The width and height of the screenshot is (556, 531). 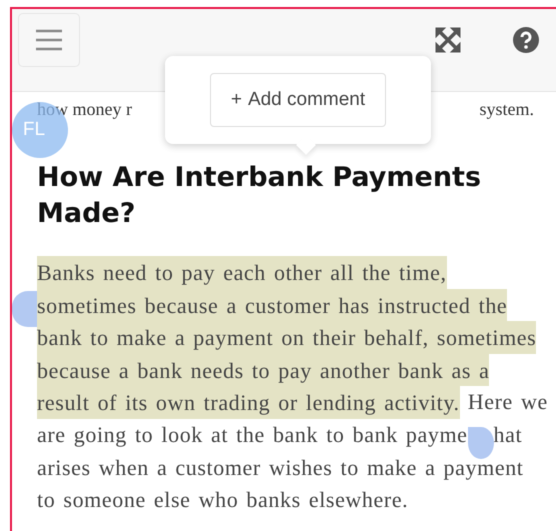 I want to click on menu-button, so click(x=49, y=40).